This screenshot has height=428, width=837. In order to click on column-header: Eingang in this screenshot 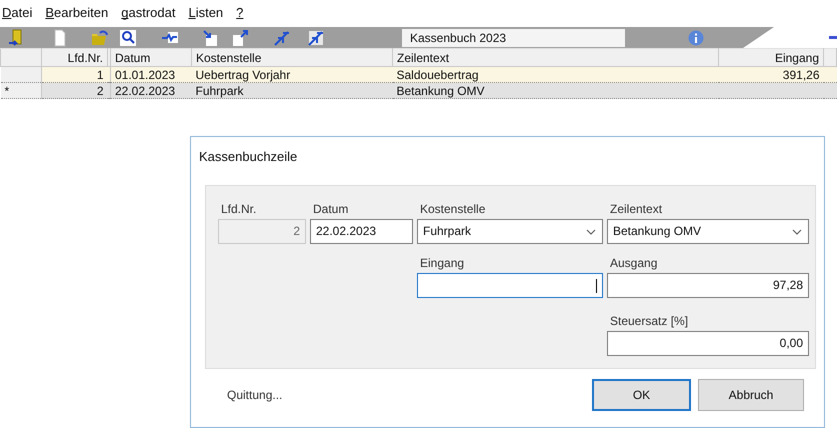, I will do `click(771, 57)`.